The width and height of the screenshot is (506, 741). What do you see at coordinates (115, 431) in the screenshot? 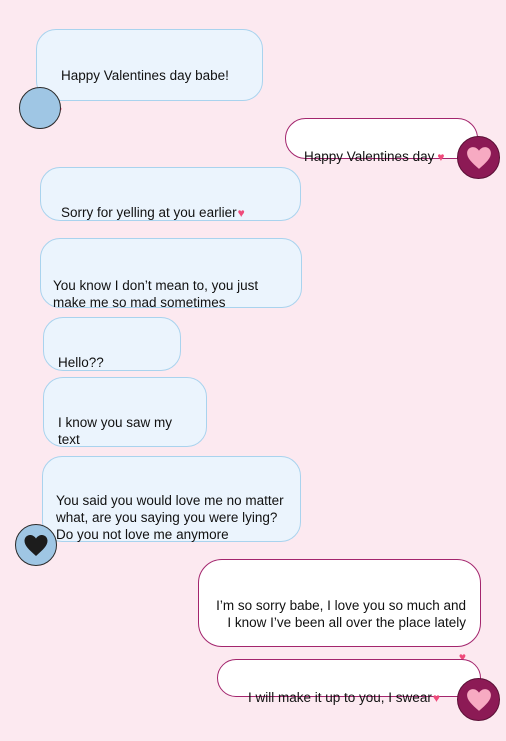
I see `message-text: I know you saw my text` at bounding box center [115, 431].